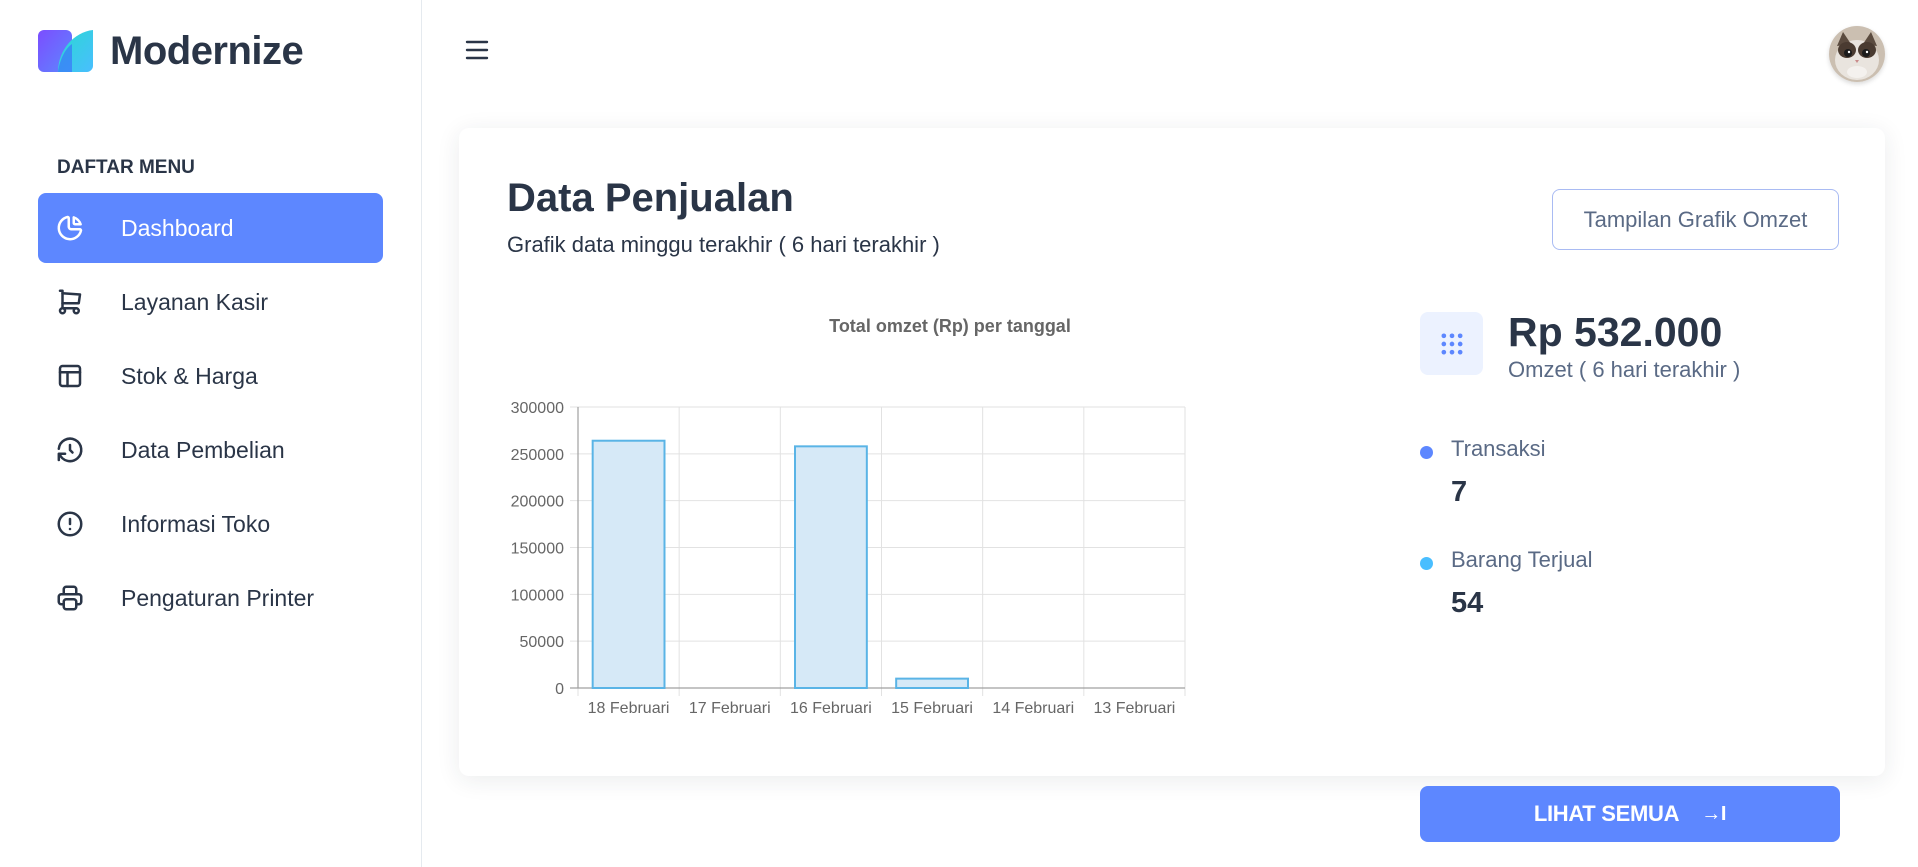 Image resolution: width=1918 pixels, height=867 pixels. I want to click on y-tick-label: 300000, so click(537, 408).